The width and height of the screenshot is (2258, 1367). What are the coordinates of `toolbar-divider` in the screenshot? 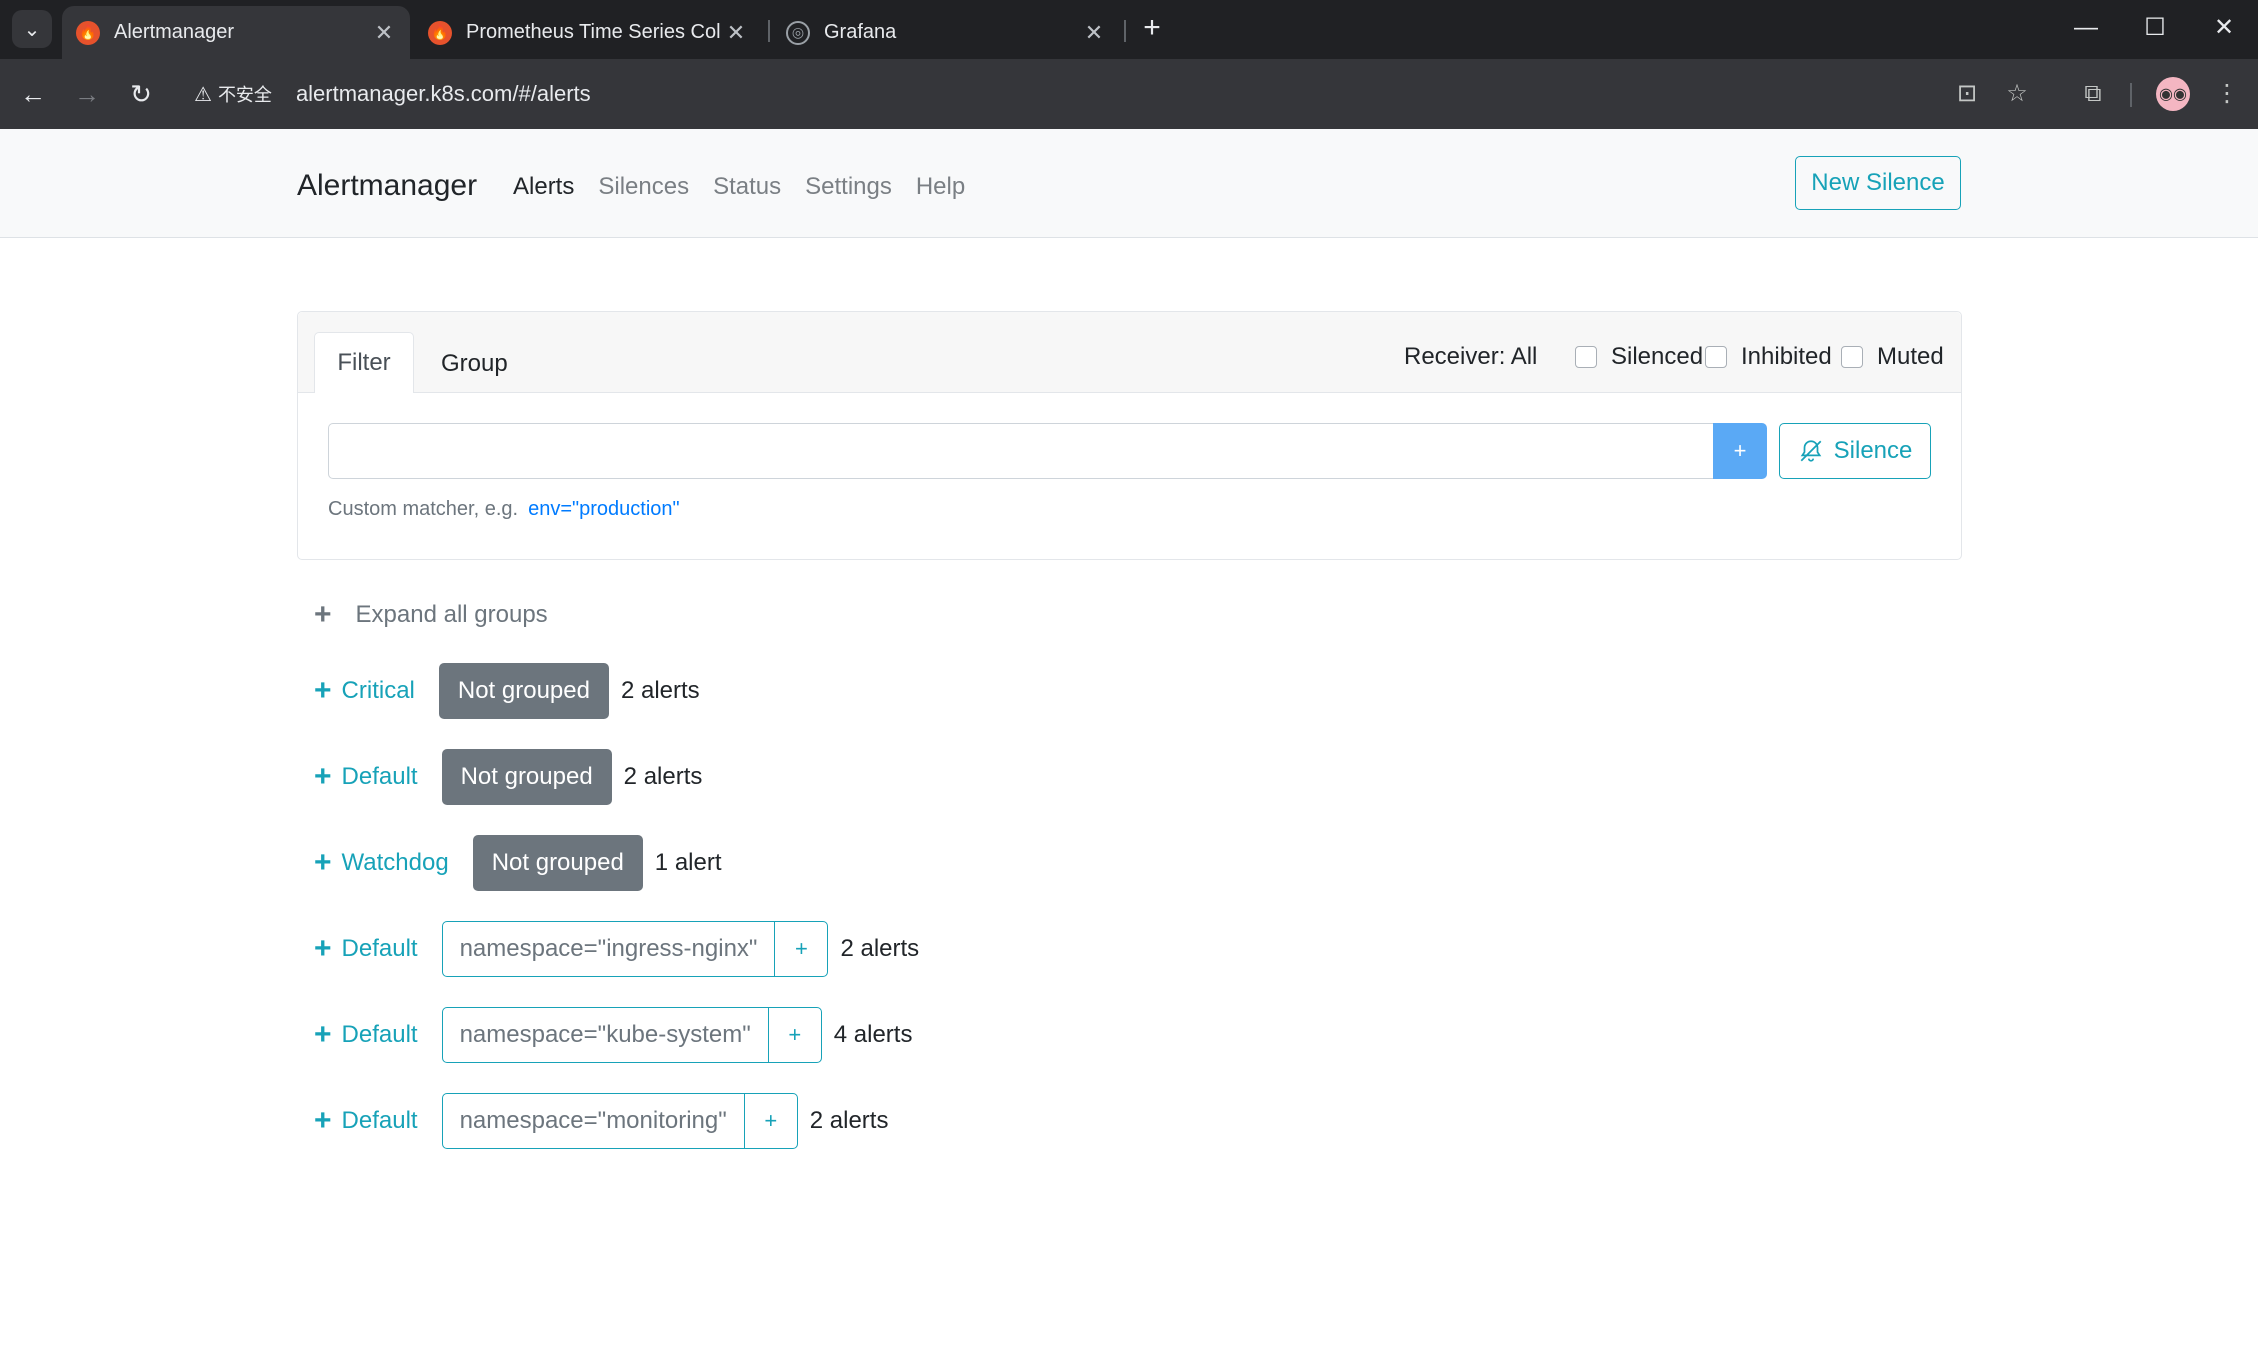 It's located at (2131, 95).